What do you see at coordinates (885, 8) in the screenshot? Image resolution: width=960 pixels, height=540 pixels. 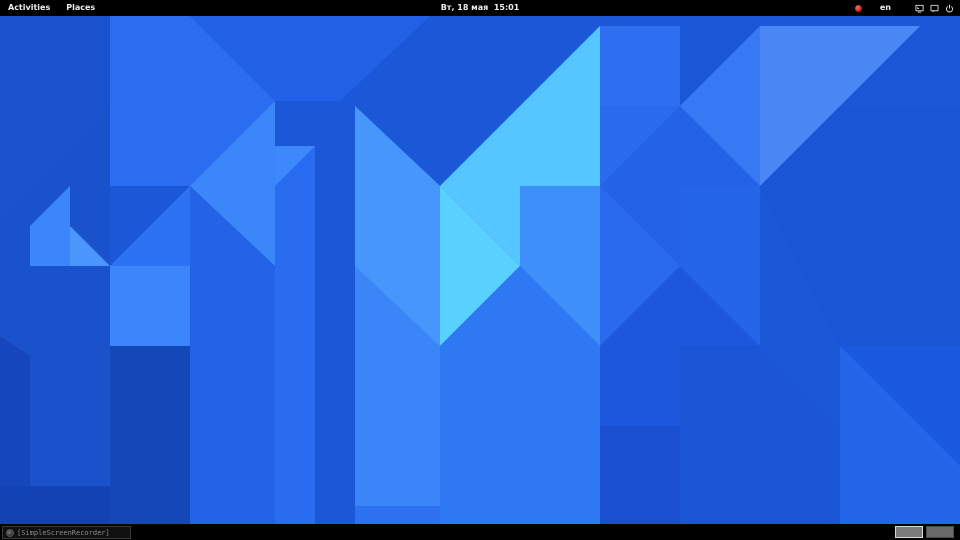 I see `keyboard-layout-indicator: en` at bounding box center [885, 8].